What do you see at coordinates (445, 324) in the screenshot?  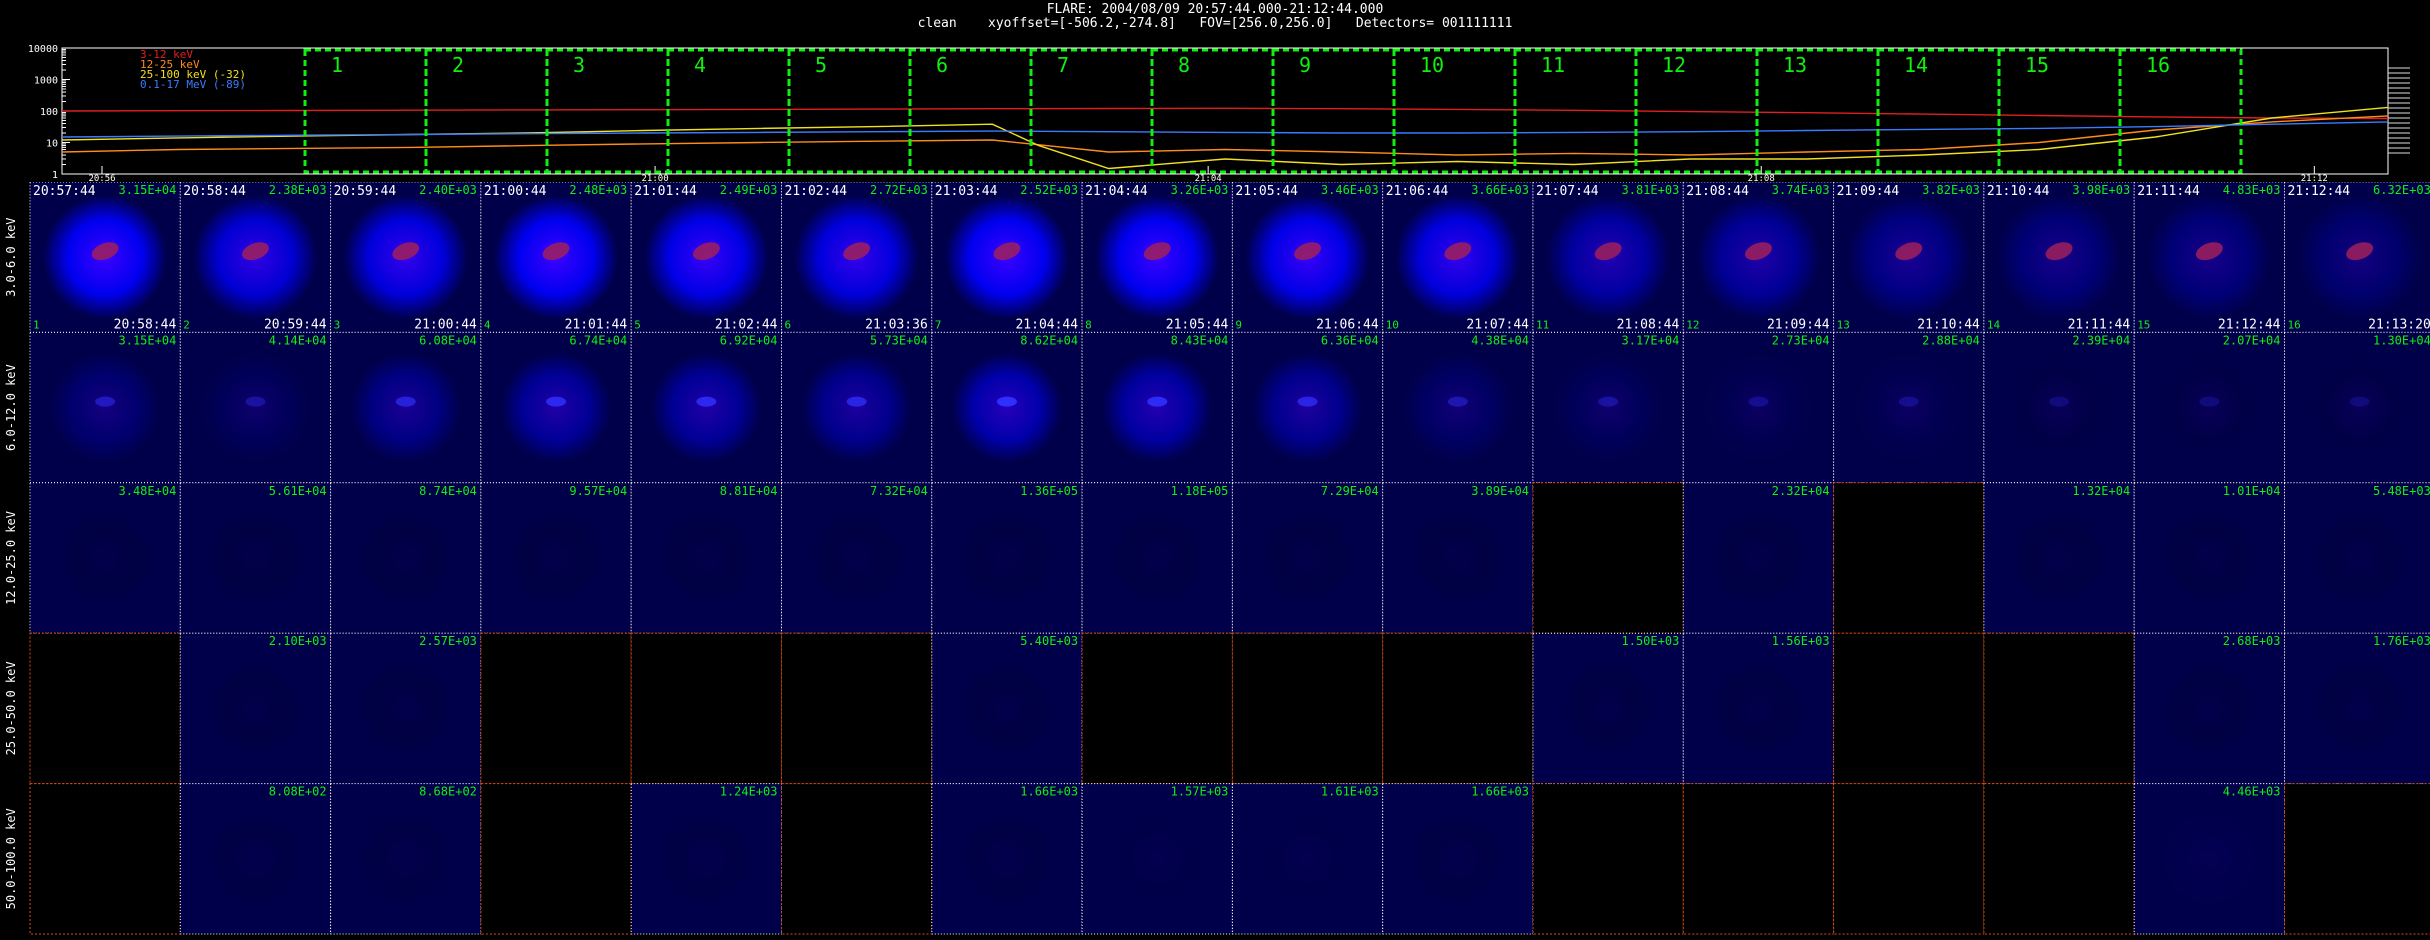 I see `panel-end-time: 21:00:44` at bounding box center [445, 324].